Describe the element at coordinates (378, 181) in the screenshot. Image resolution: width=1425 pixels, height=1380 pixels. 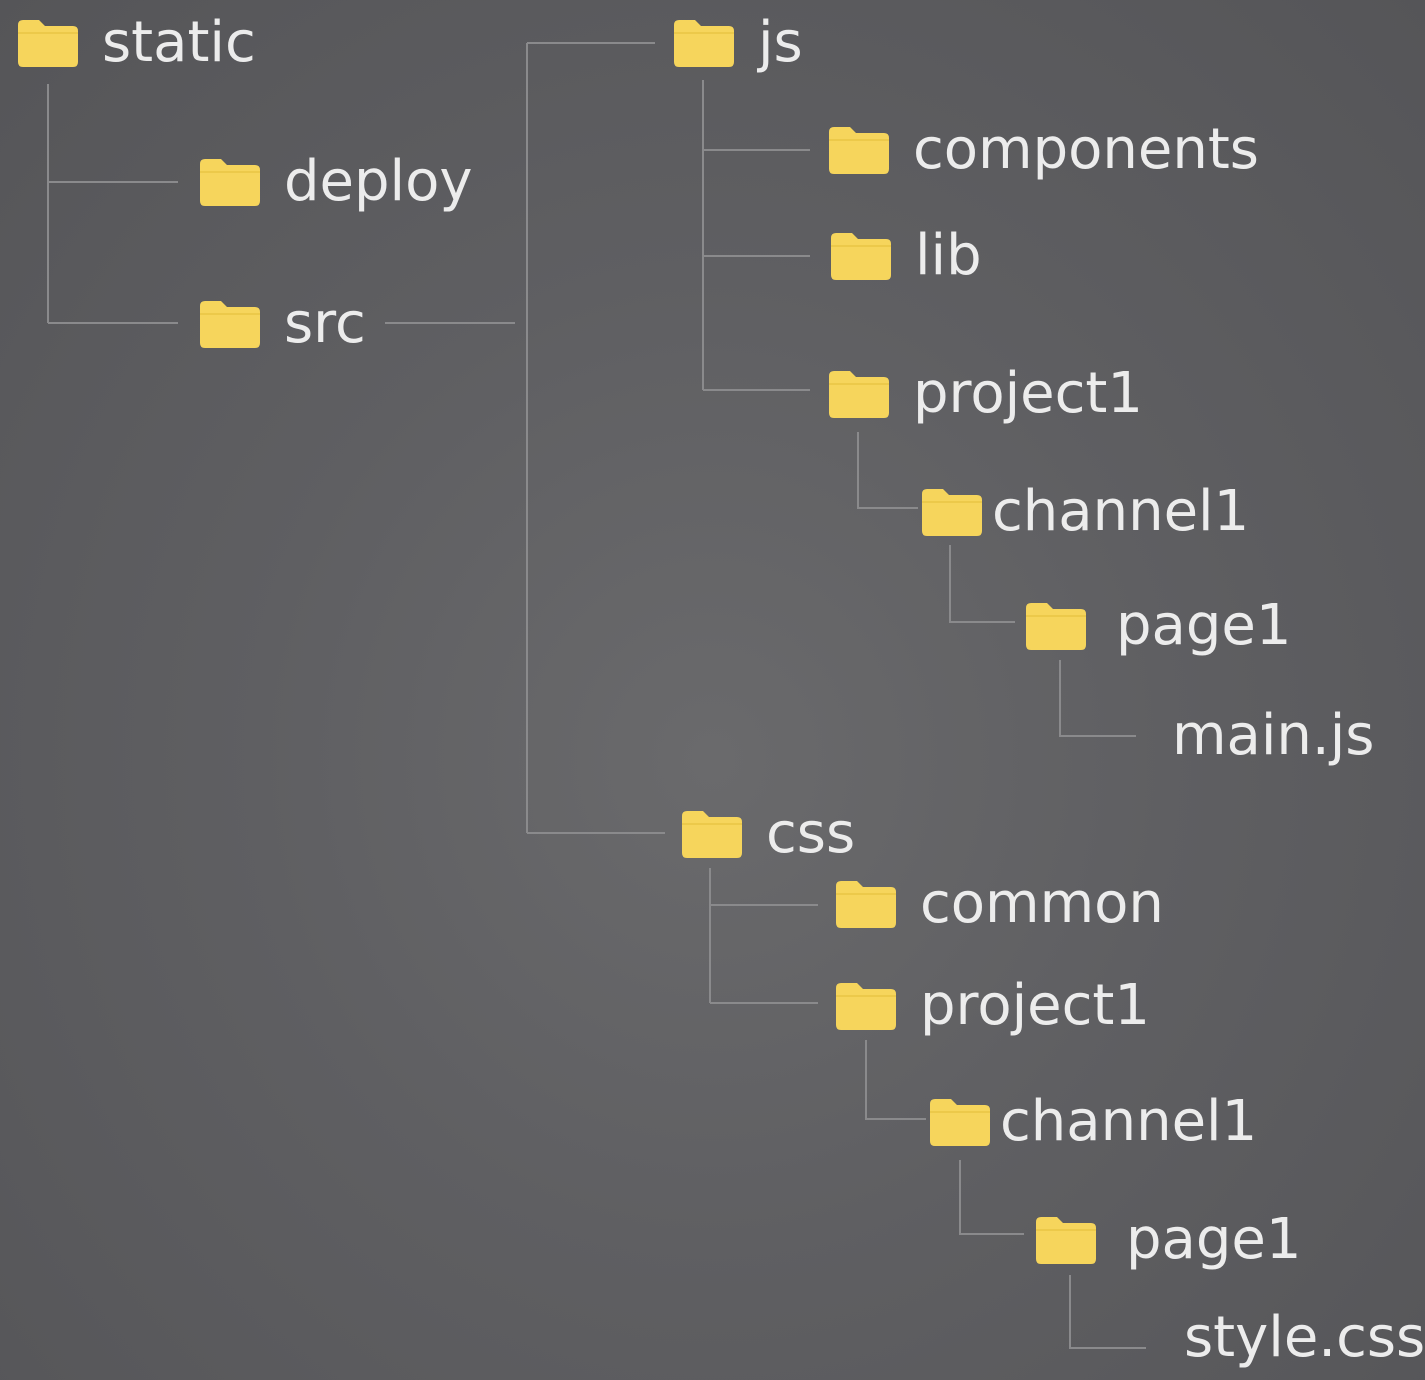
I see `folder-label: deploy` at that location.